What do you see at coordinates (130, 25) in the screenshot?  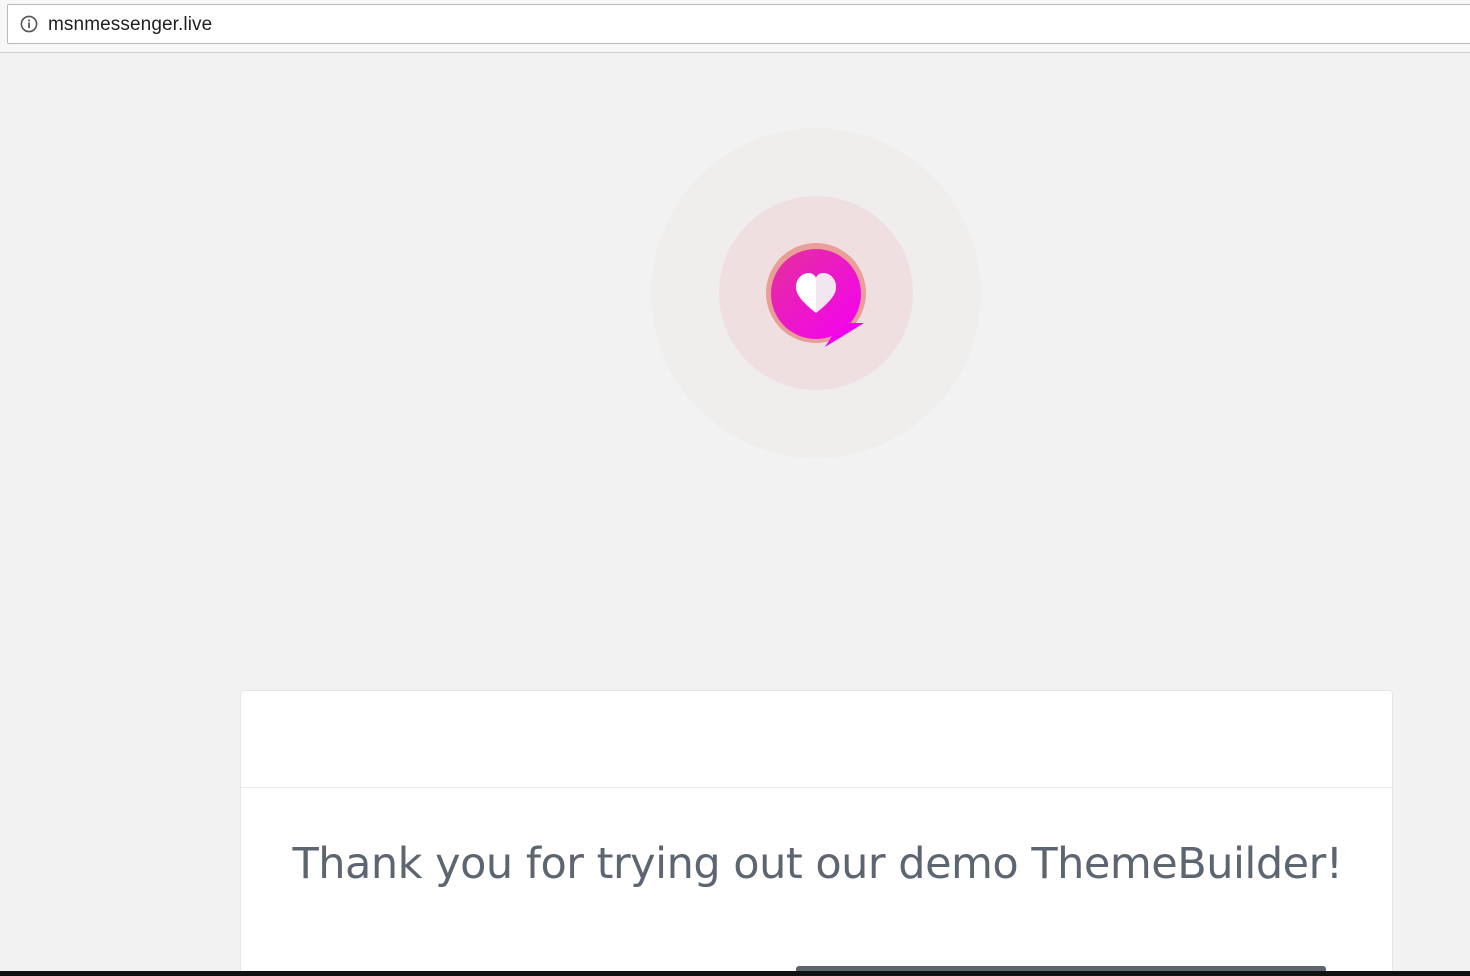 I see `url-text: msnmessenger.live` at bounding box center [130, 25].